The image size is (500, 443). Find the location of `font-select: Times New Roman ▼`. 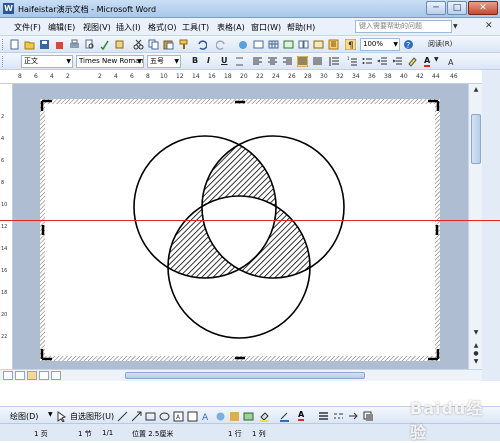

font-select: Times New Roman ▼ is located at coordinates (110, 61).